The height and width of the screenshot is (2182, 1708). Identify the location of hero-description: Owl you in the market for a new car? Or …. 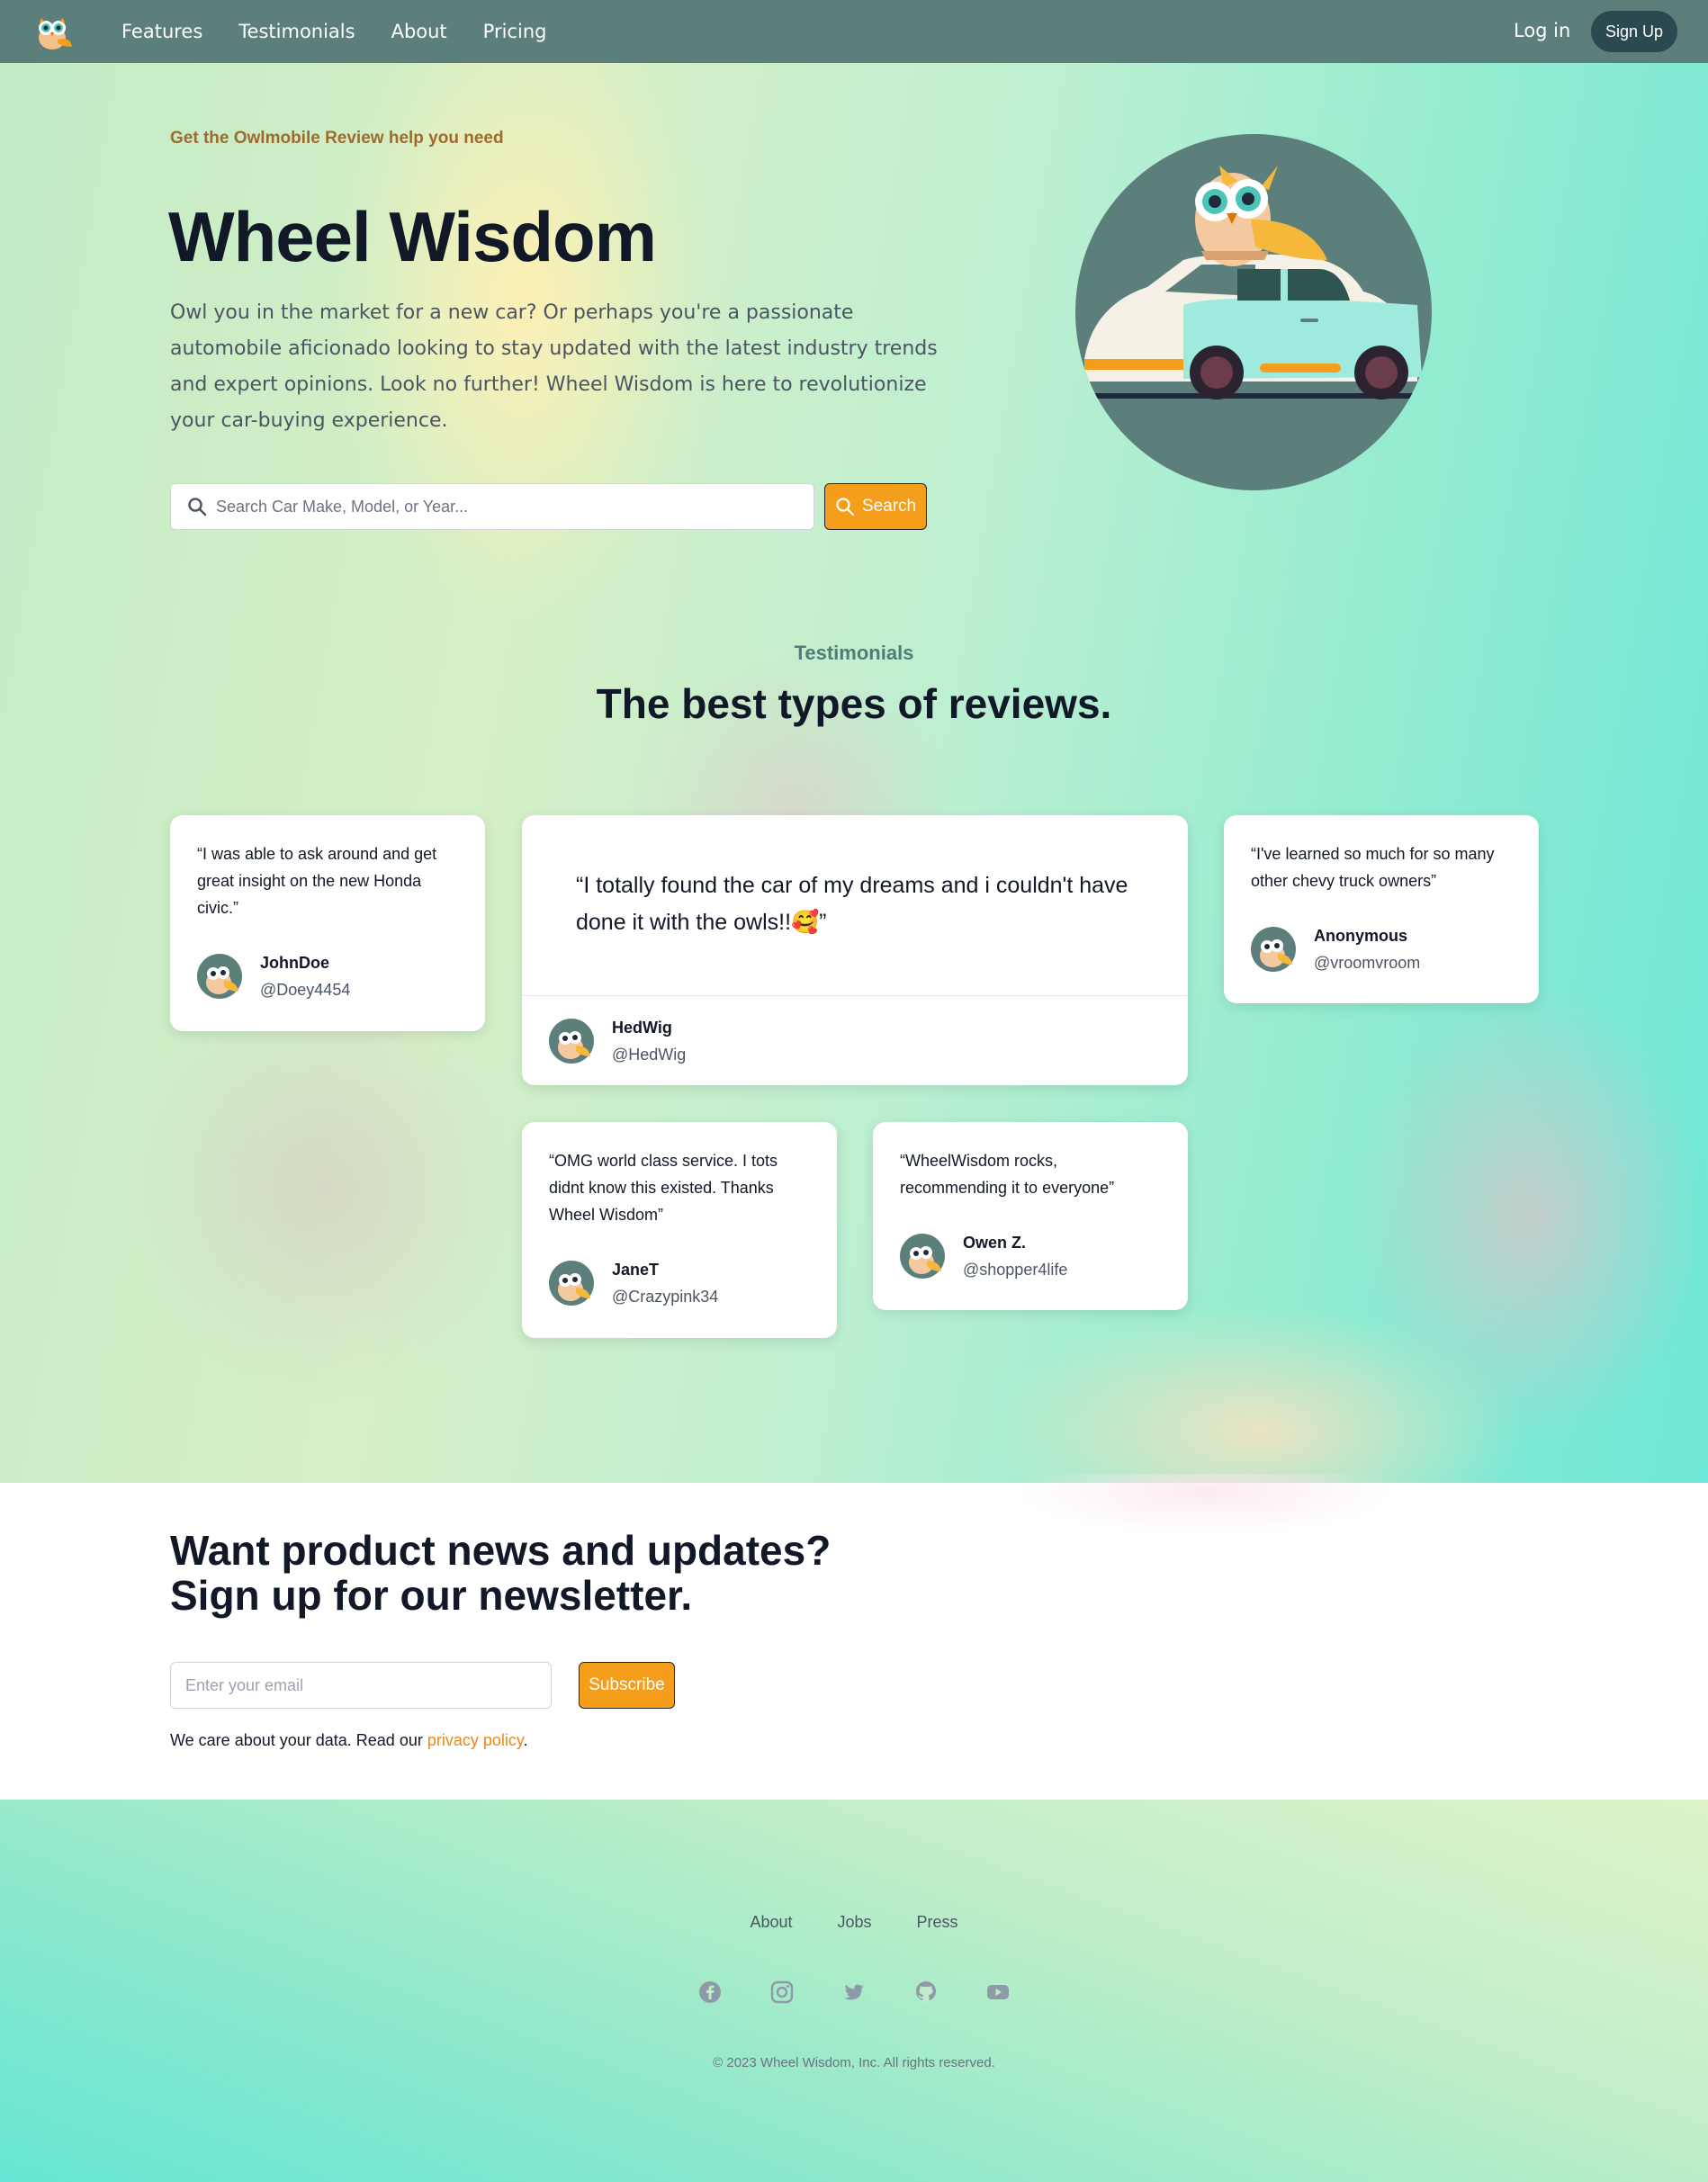
(554, 366).